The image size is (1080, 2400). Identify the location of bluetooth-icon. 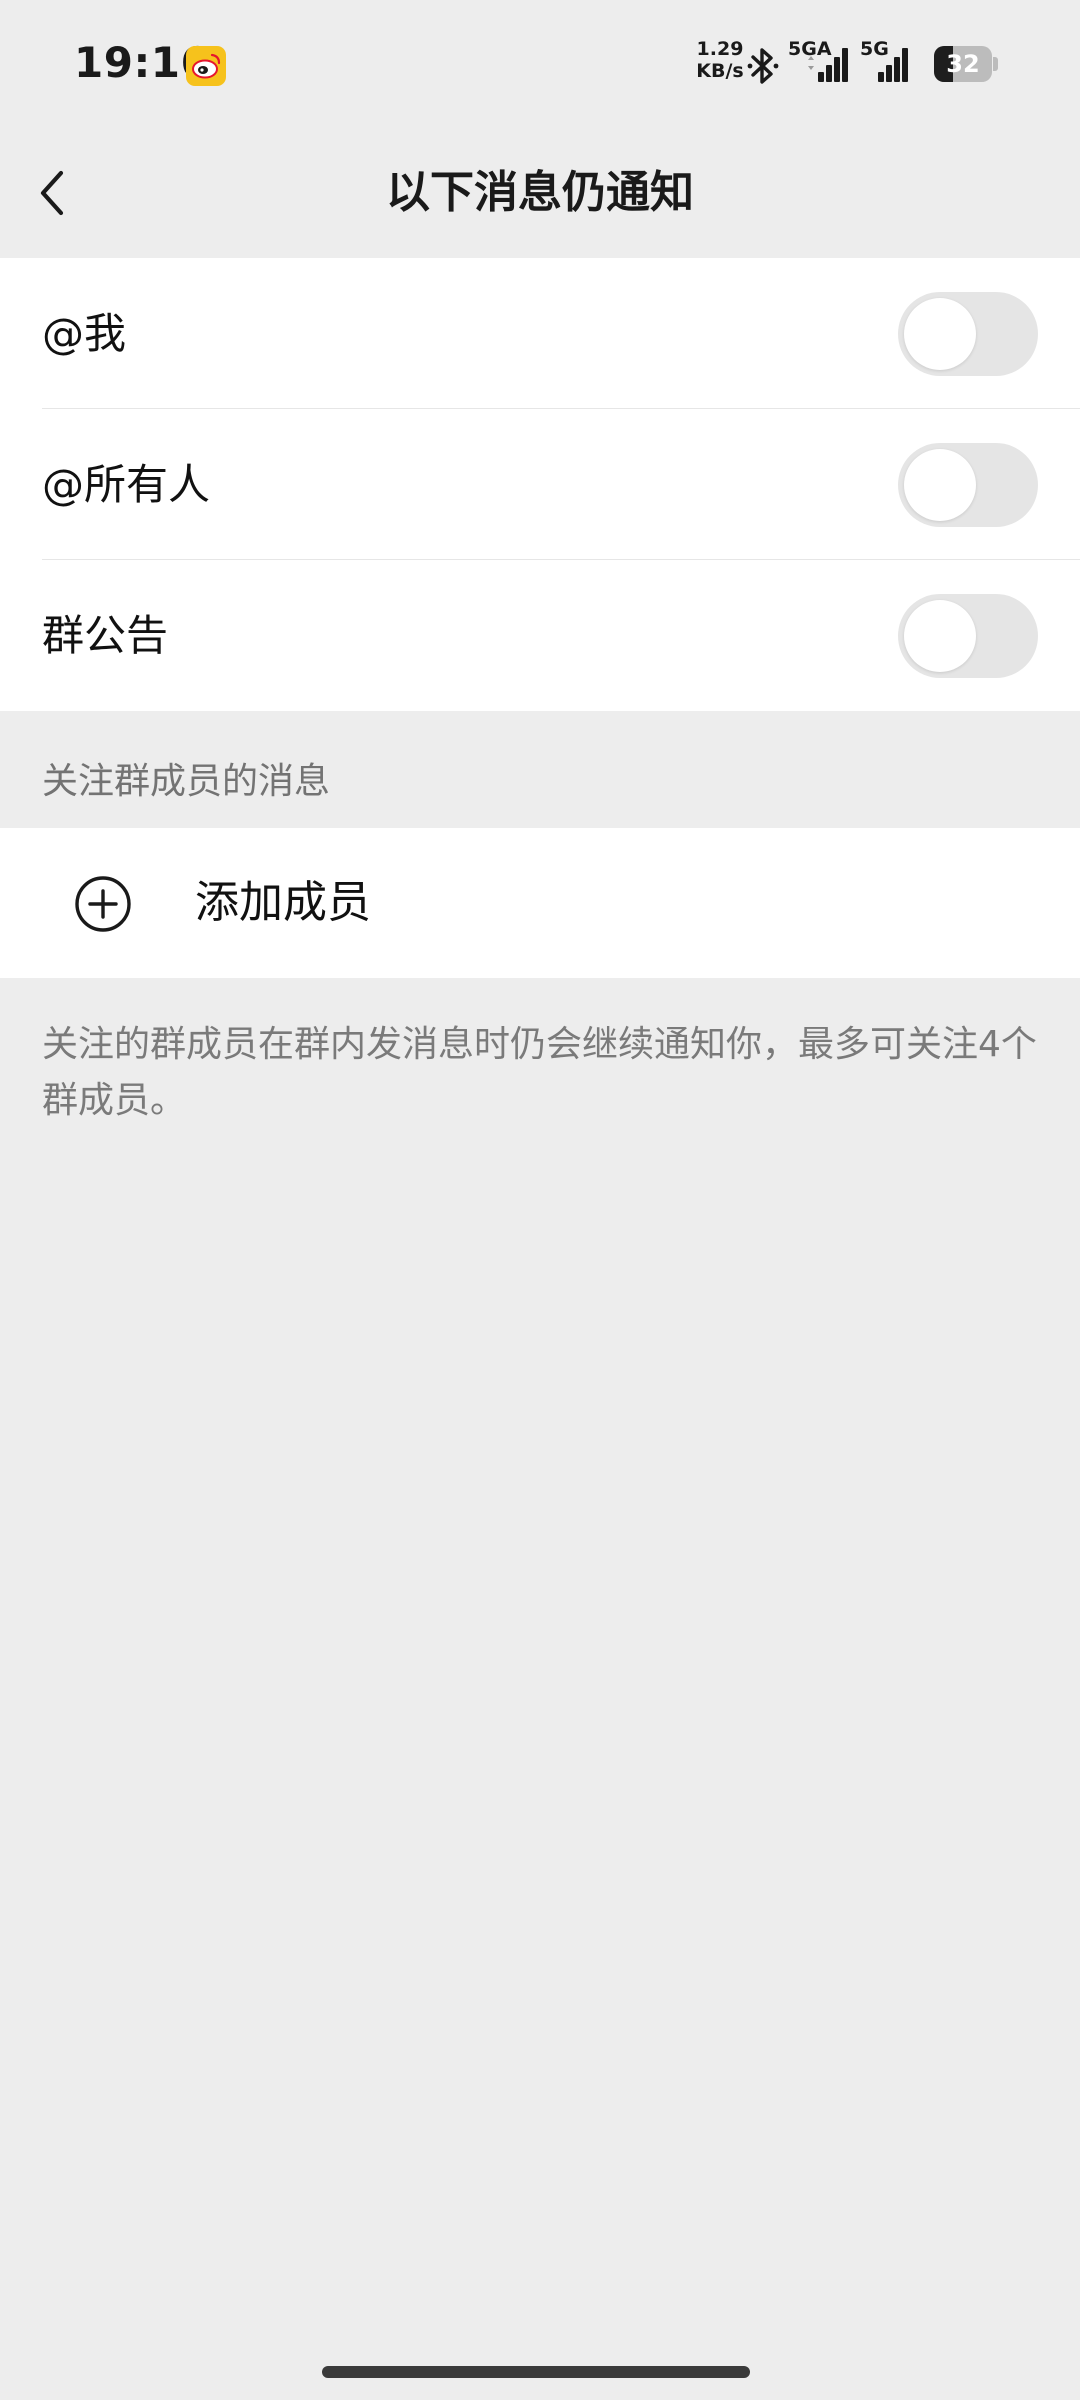
(763, 66).